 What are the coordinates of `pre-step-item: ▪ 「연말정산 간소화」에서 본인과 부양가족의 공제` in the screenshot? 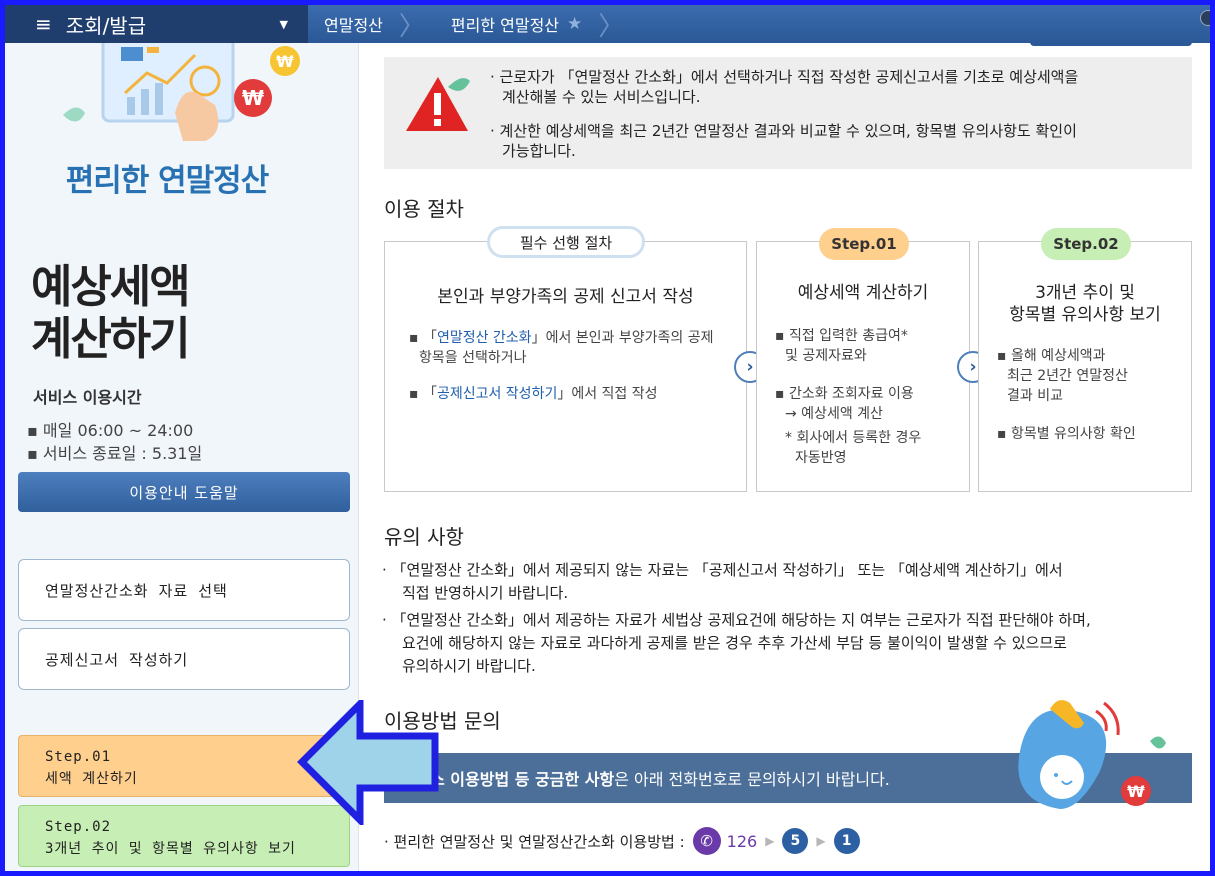 It's located at (561, 338).